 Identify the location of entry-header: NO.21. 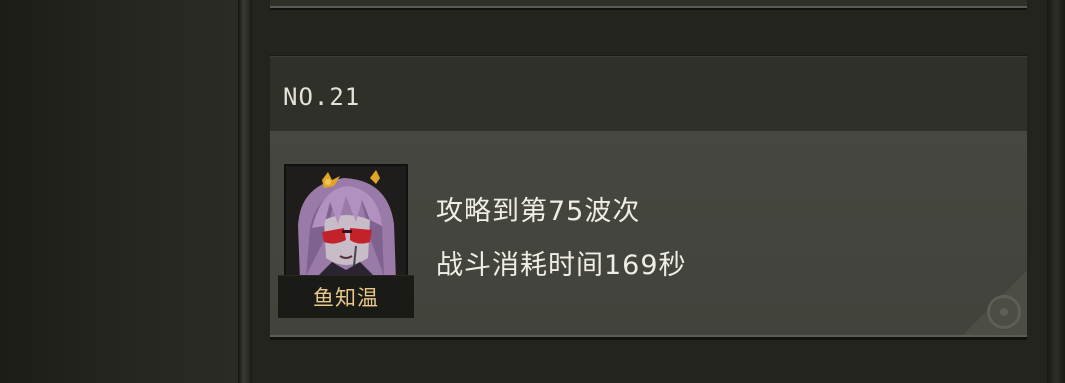
(648, 94).